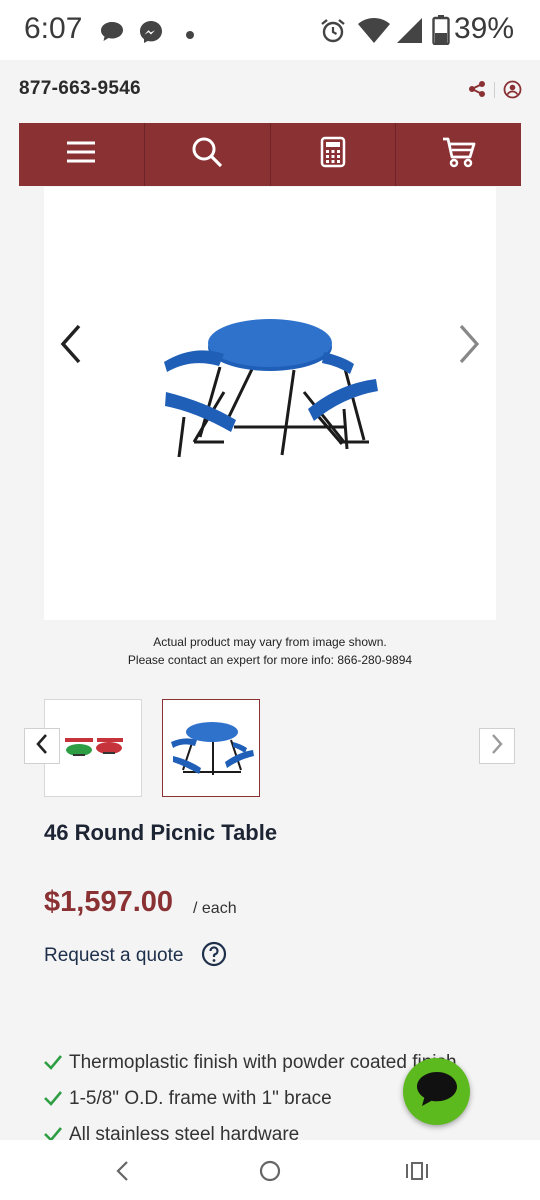 The image size is (540, 1200). Describe the element at coordinates (512, 92) in the screenshot. I see `user-icon` at that location.